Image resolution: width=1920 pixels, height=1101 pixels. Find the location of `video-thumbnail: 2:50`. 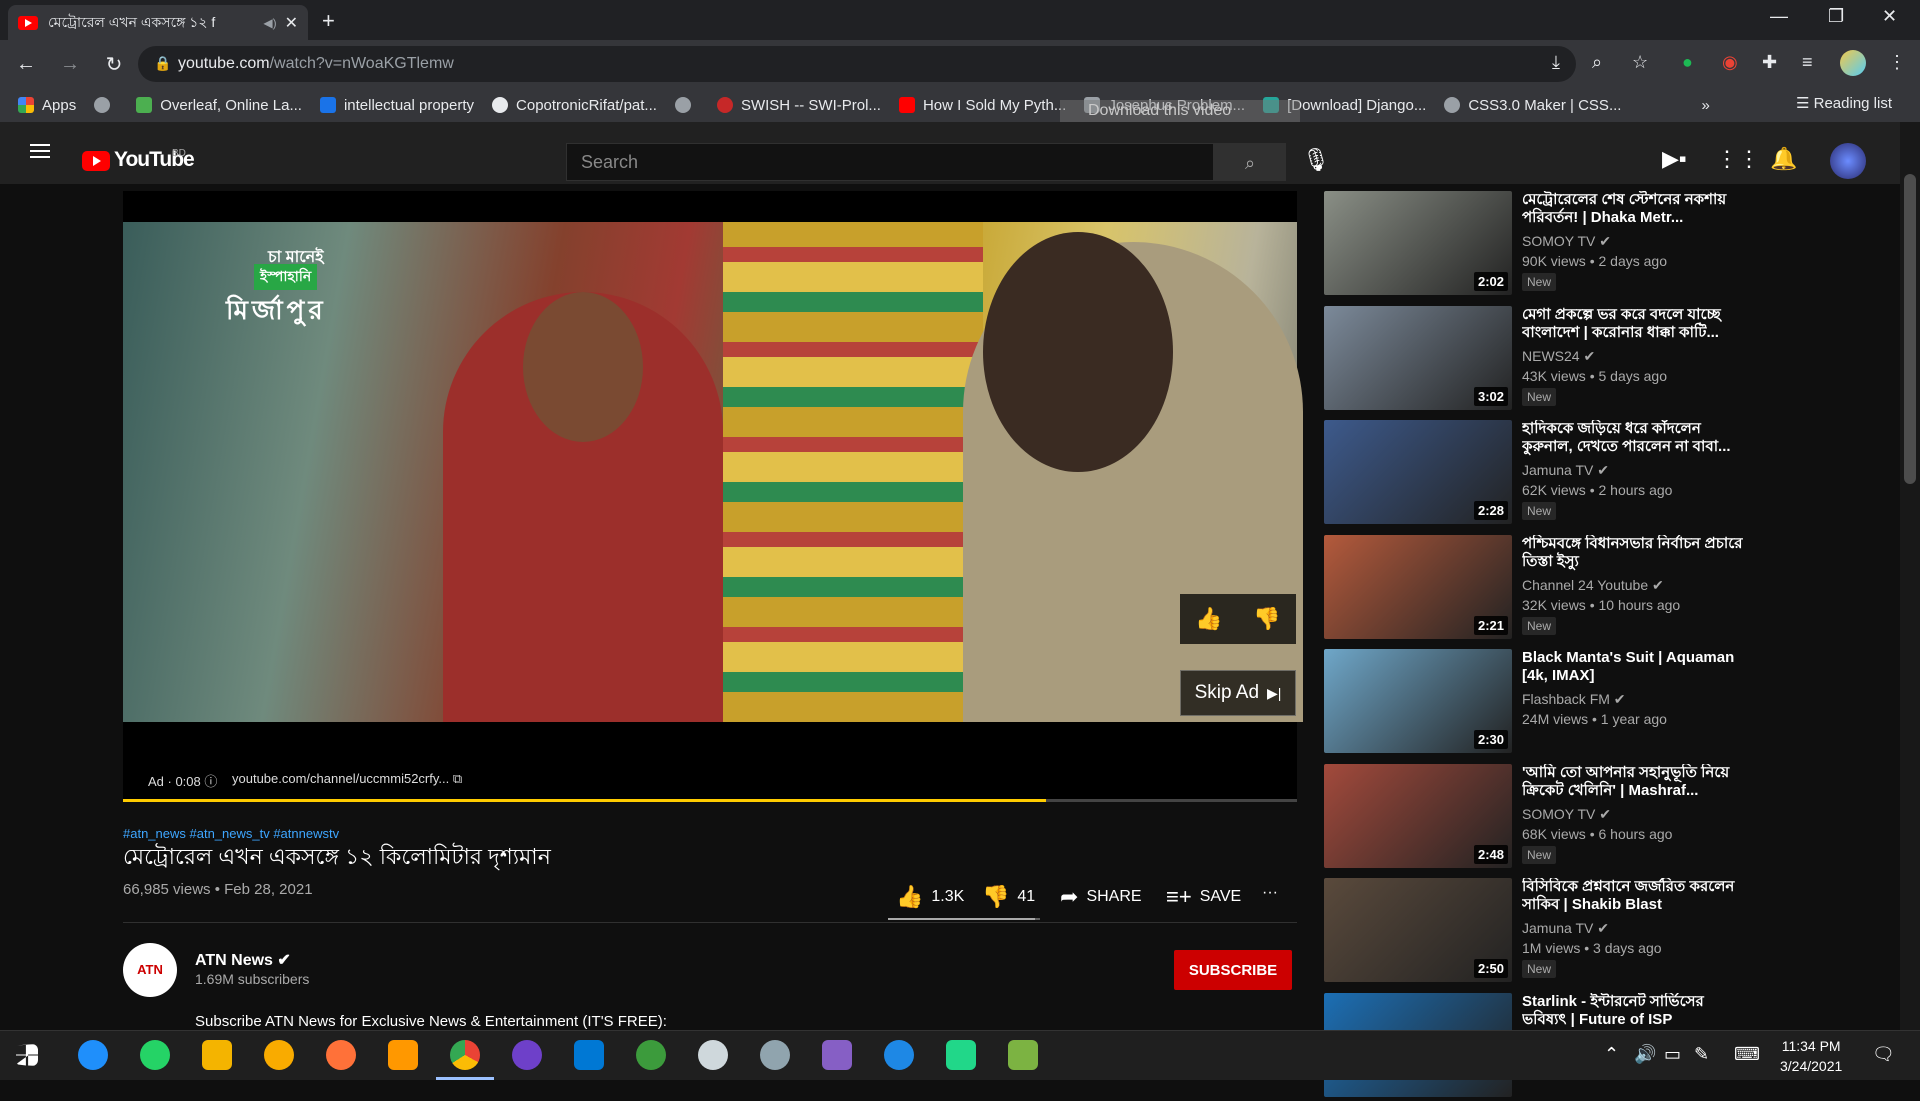

video-thumbnail: 2:50 is located at coordinates (1418, 930).